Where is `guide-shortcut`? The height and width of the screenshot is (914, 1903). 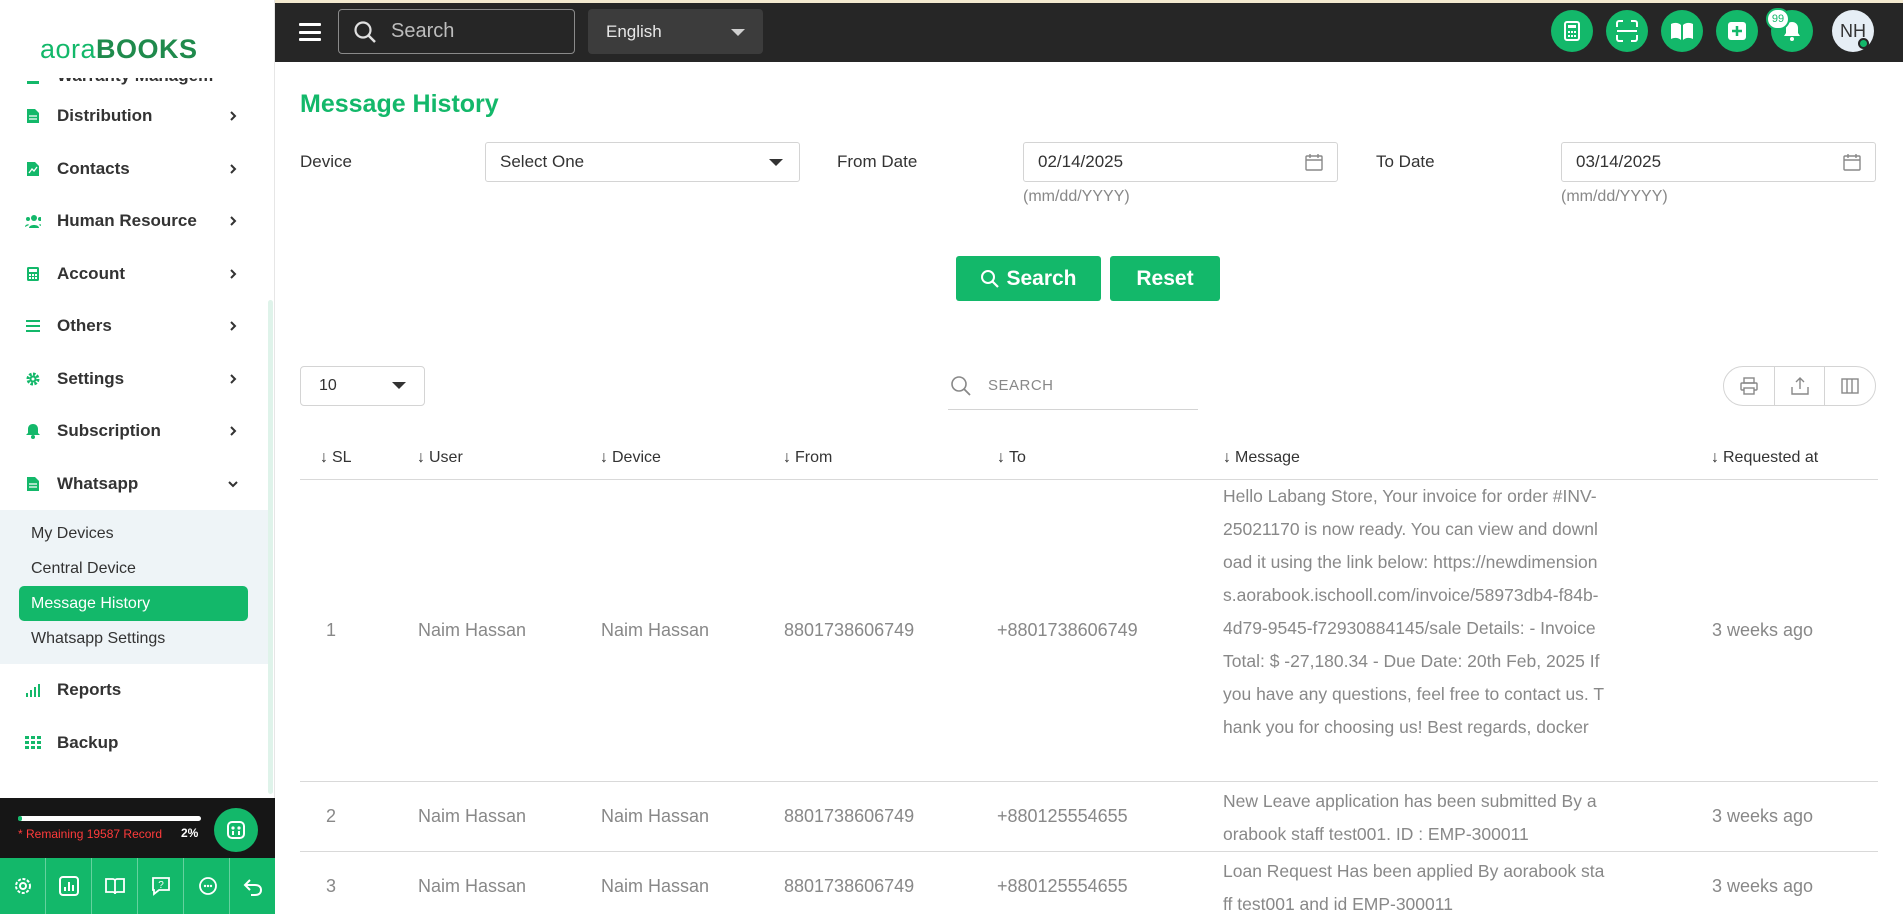 guide-shortcut is located at coordinates (115, 886).